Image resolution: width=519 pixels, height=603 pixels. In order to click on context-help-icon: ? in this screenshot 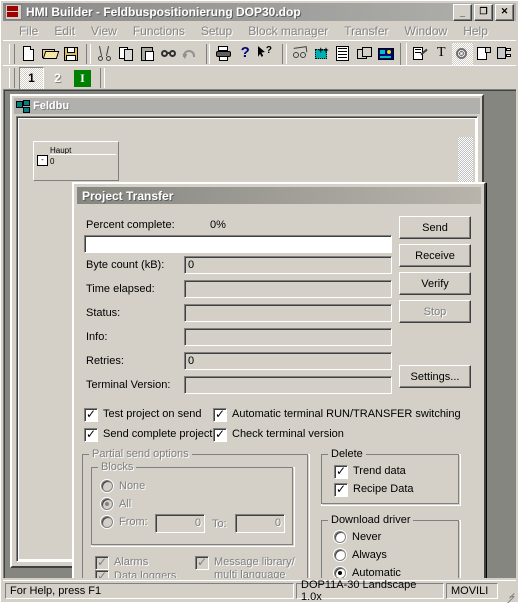, I will do `click(267, 54)`.